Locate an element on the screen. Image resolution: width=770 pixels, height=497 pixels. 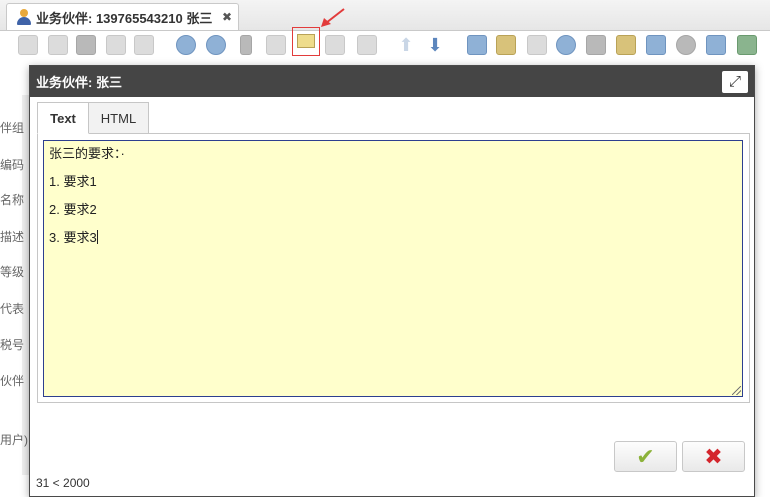
bg-label-partner: 伙伴 is located at coordinates (12, 381).